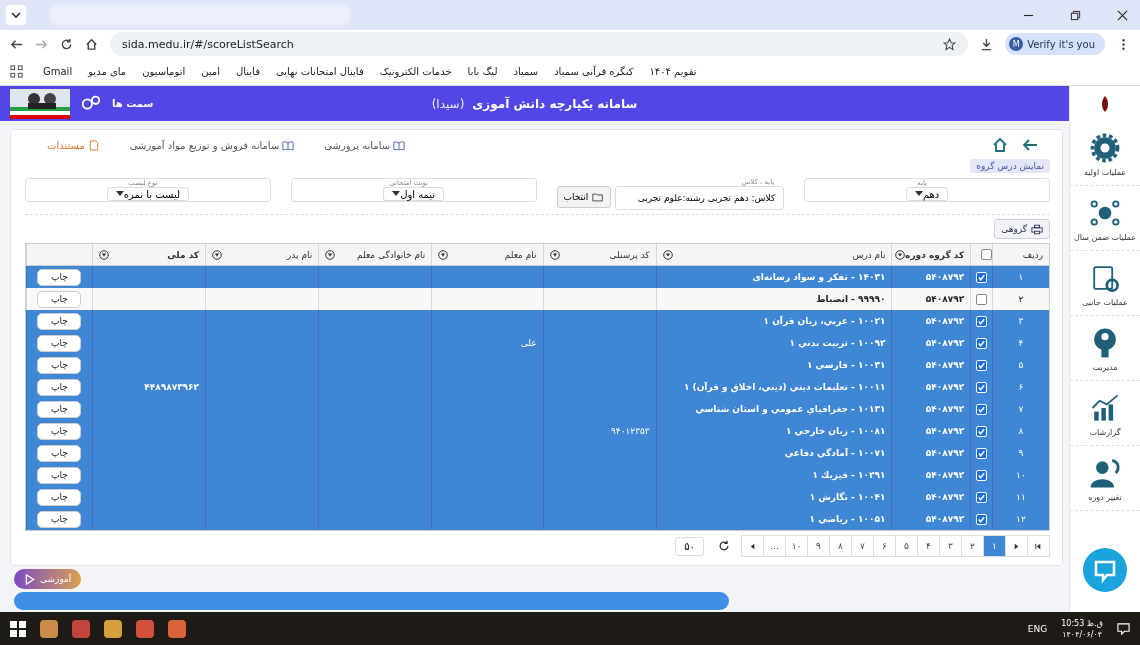  Describe the element at coordinates (520, 254) in the screenshot. I see `column-header: نام معلم` at that location.